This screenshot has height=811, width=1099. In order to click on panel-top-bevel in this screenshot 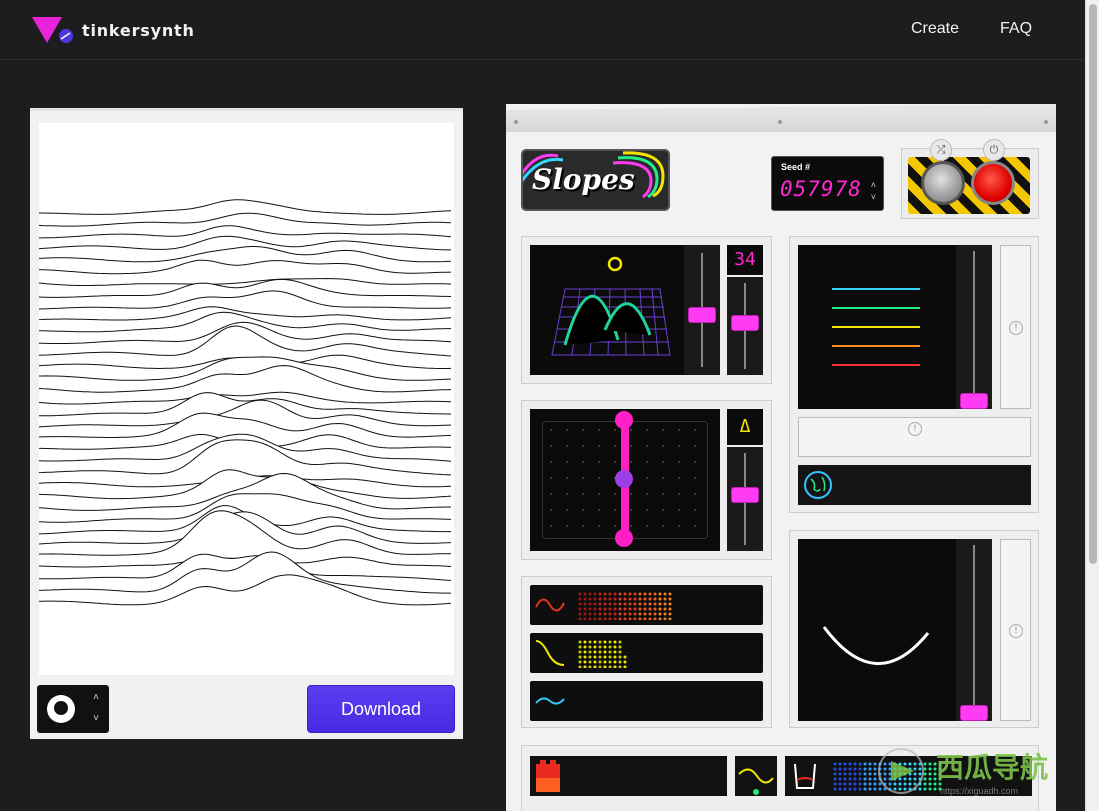, I will do `click(781, 118)`.